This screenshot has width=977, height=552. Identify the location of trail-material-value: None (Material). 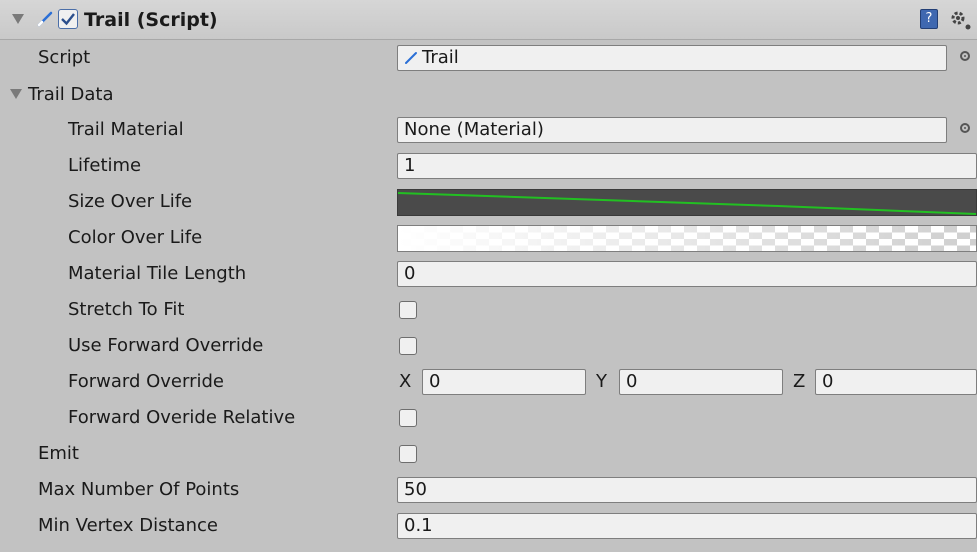
(474, 129).